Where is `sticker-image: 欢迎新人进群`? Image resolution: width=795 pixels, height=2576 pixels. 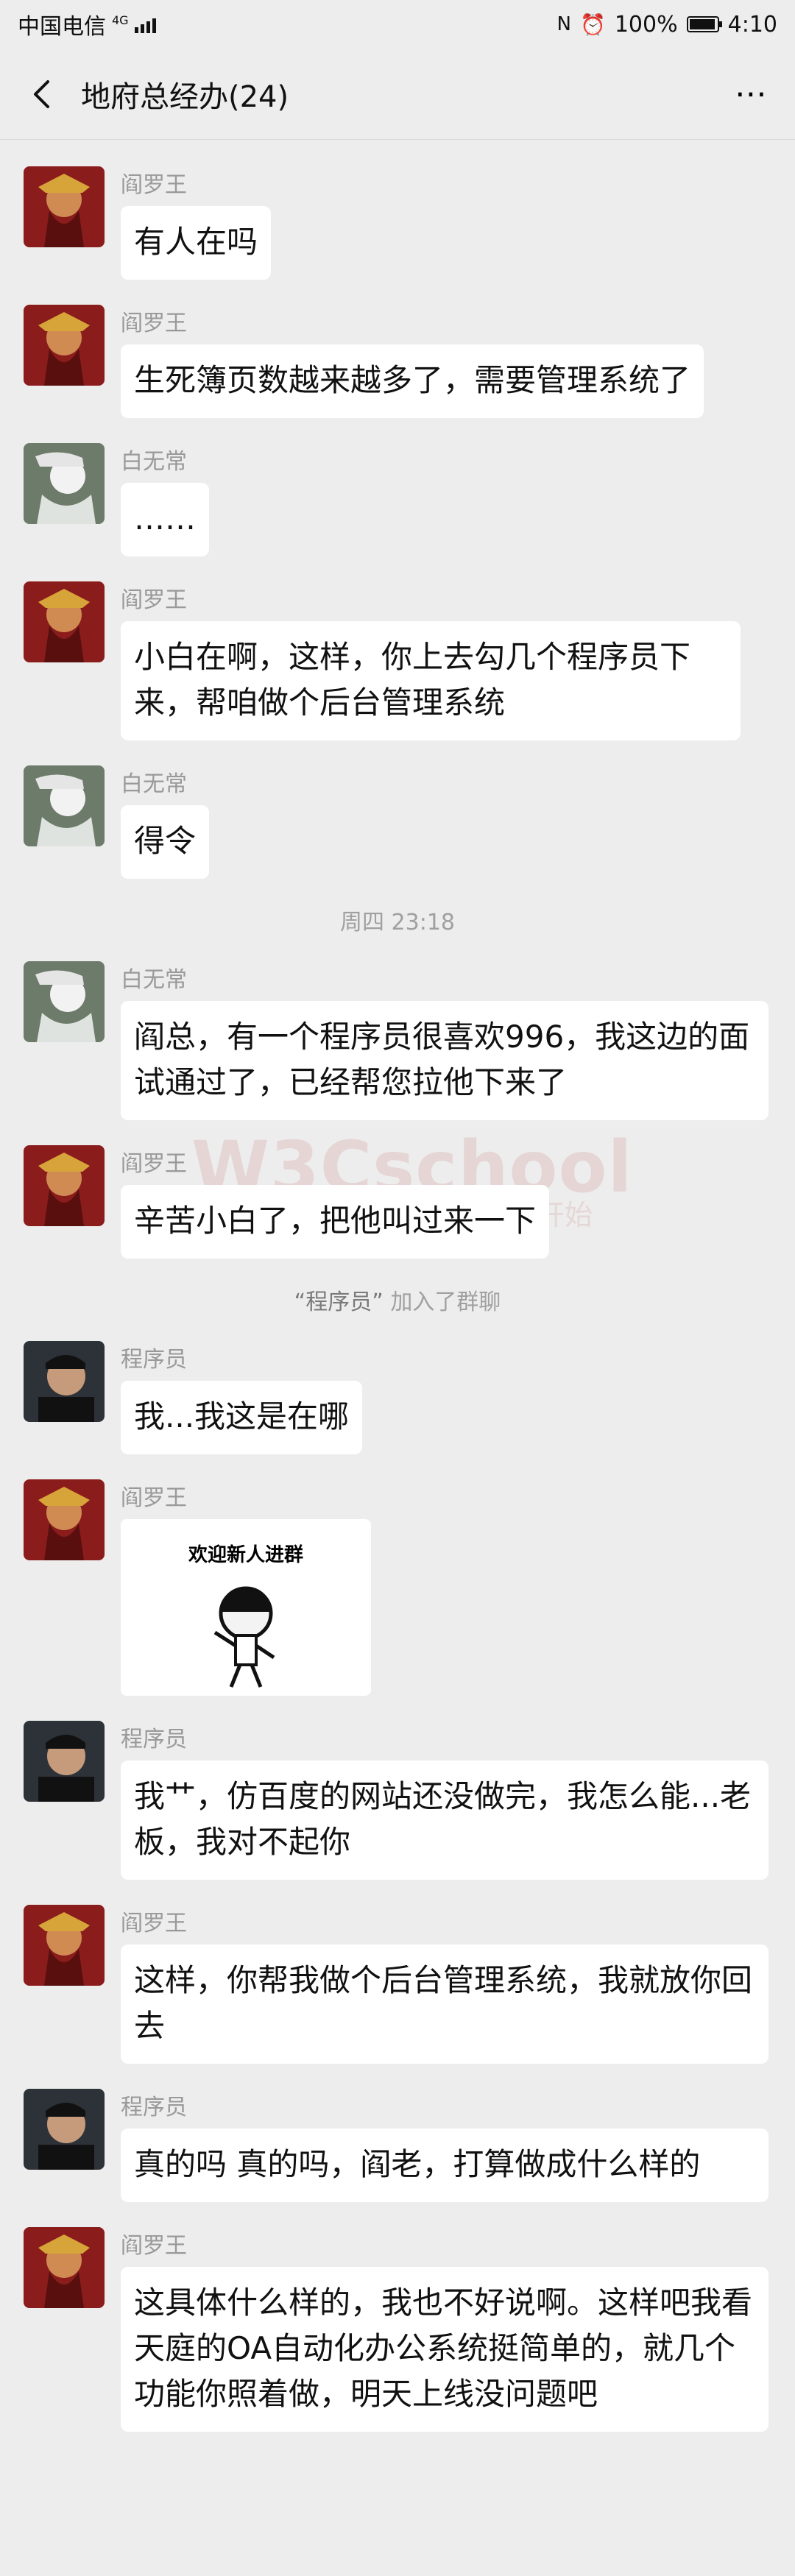
sticker-image: 欢迎新人进群 is located at coordinates (246, 1608).